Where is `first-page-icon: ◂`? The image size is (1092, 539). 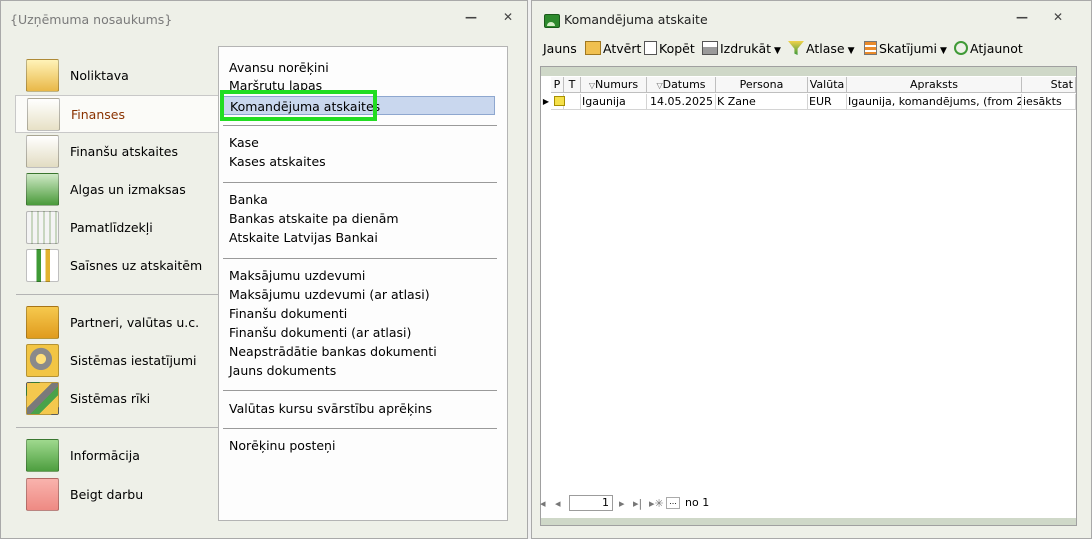
first-page-icon: ◂ is located at coordinates (543, 503).